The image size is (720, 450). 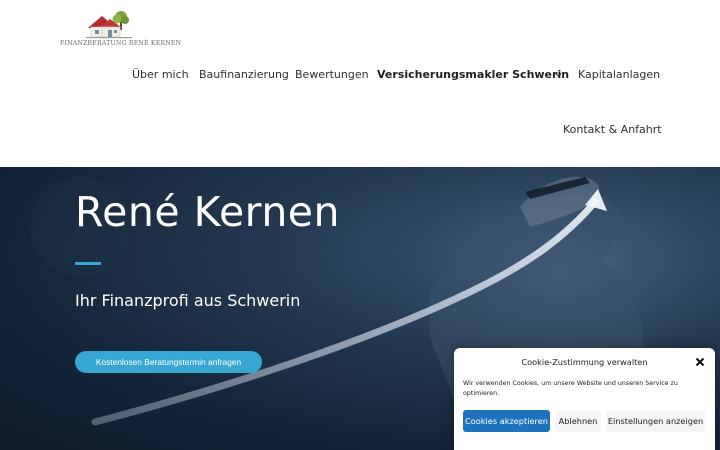 What do you see at coordinates (473, 75) in the screenshot?
I see `nav-item-versicherungsmakler-schwerin: Versicherungsmakler Schwerin` at bounding box center [473, 75].